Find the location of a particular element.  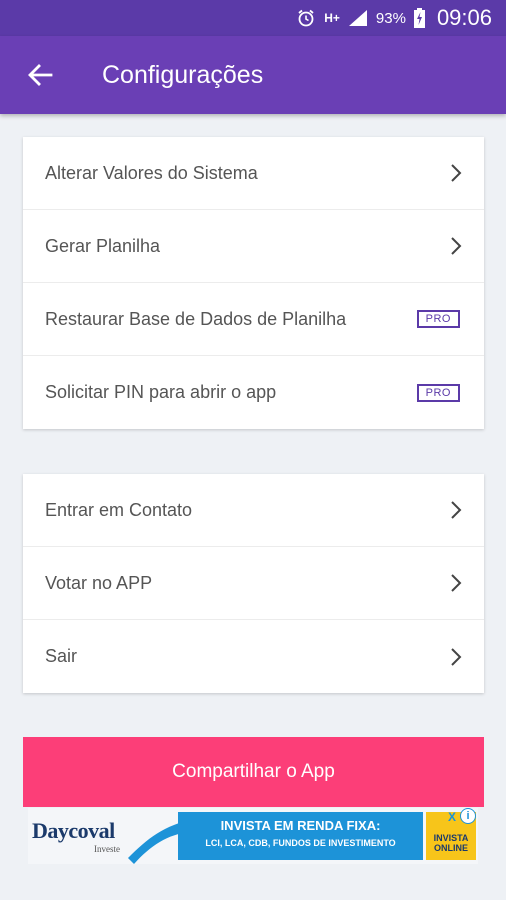

app-bar: Configurações is located at coordinates (253, 75).